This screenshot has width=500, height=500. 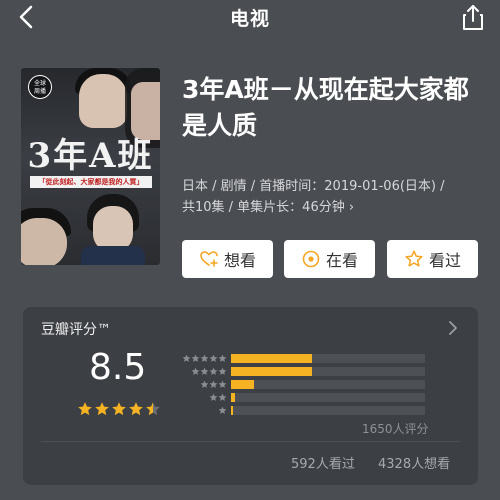 What do you see at coordinates (250, 441) in the screenshot?
I see `divider` at bounding box center [250, 441].